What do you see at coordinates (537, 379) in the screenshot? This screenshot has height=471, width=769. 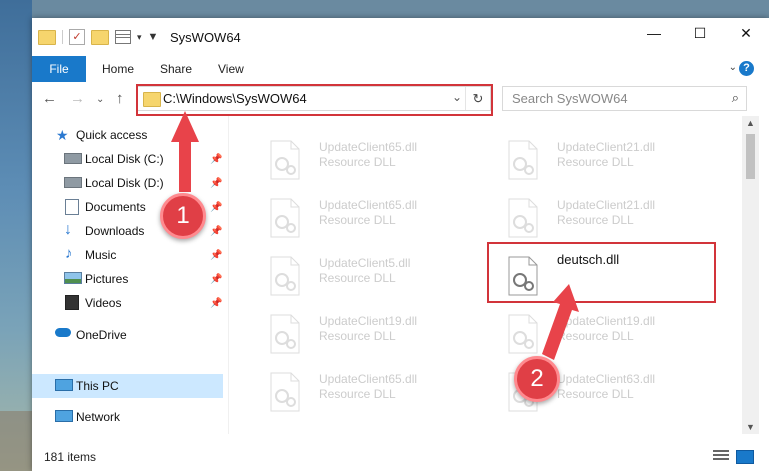 I see `step-2-badge: 2` at bounding box center [537, 379].